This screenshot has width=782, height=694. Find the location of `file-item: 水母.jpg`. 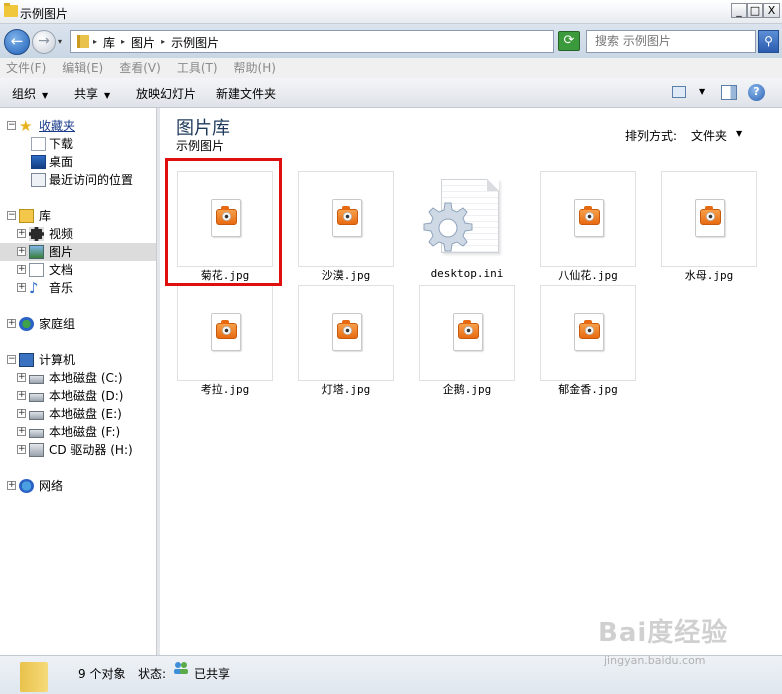

file-item: 水母.jpg is located at coordinates (709, 226).